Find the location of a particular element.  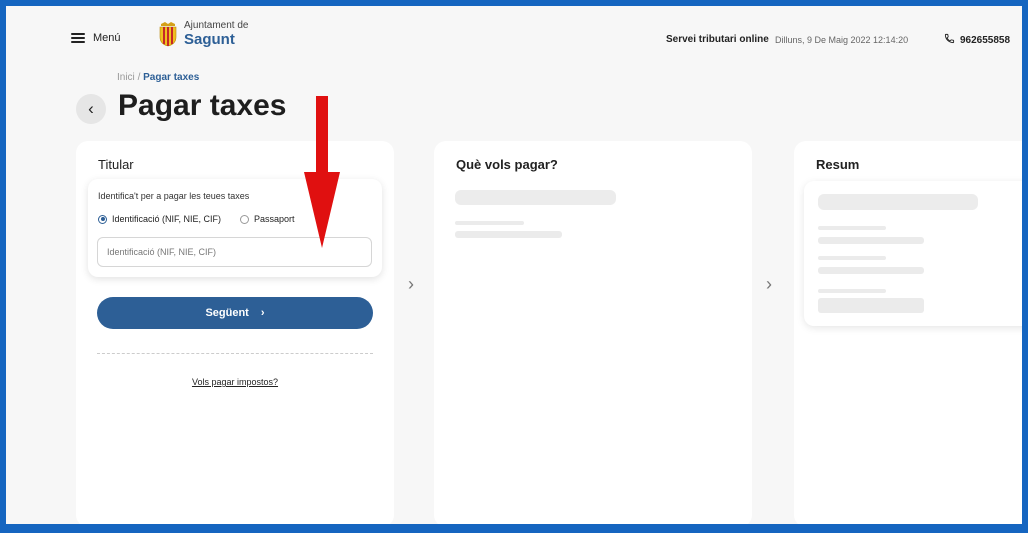

divider is located at coordinates (235, 353).